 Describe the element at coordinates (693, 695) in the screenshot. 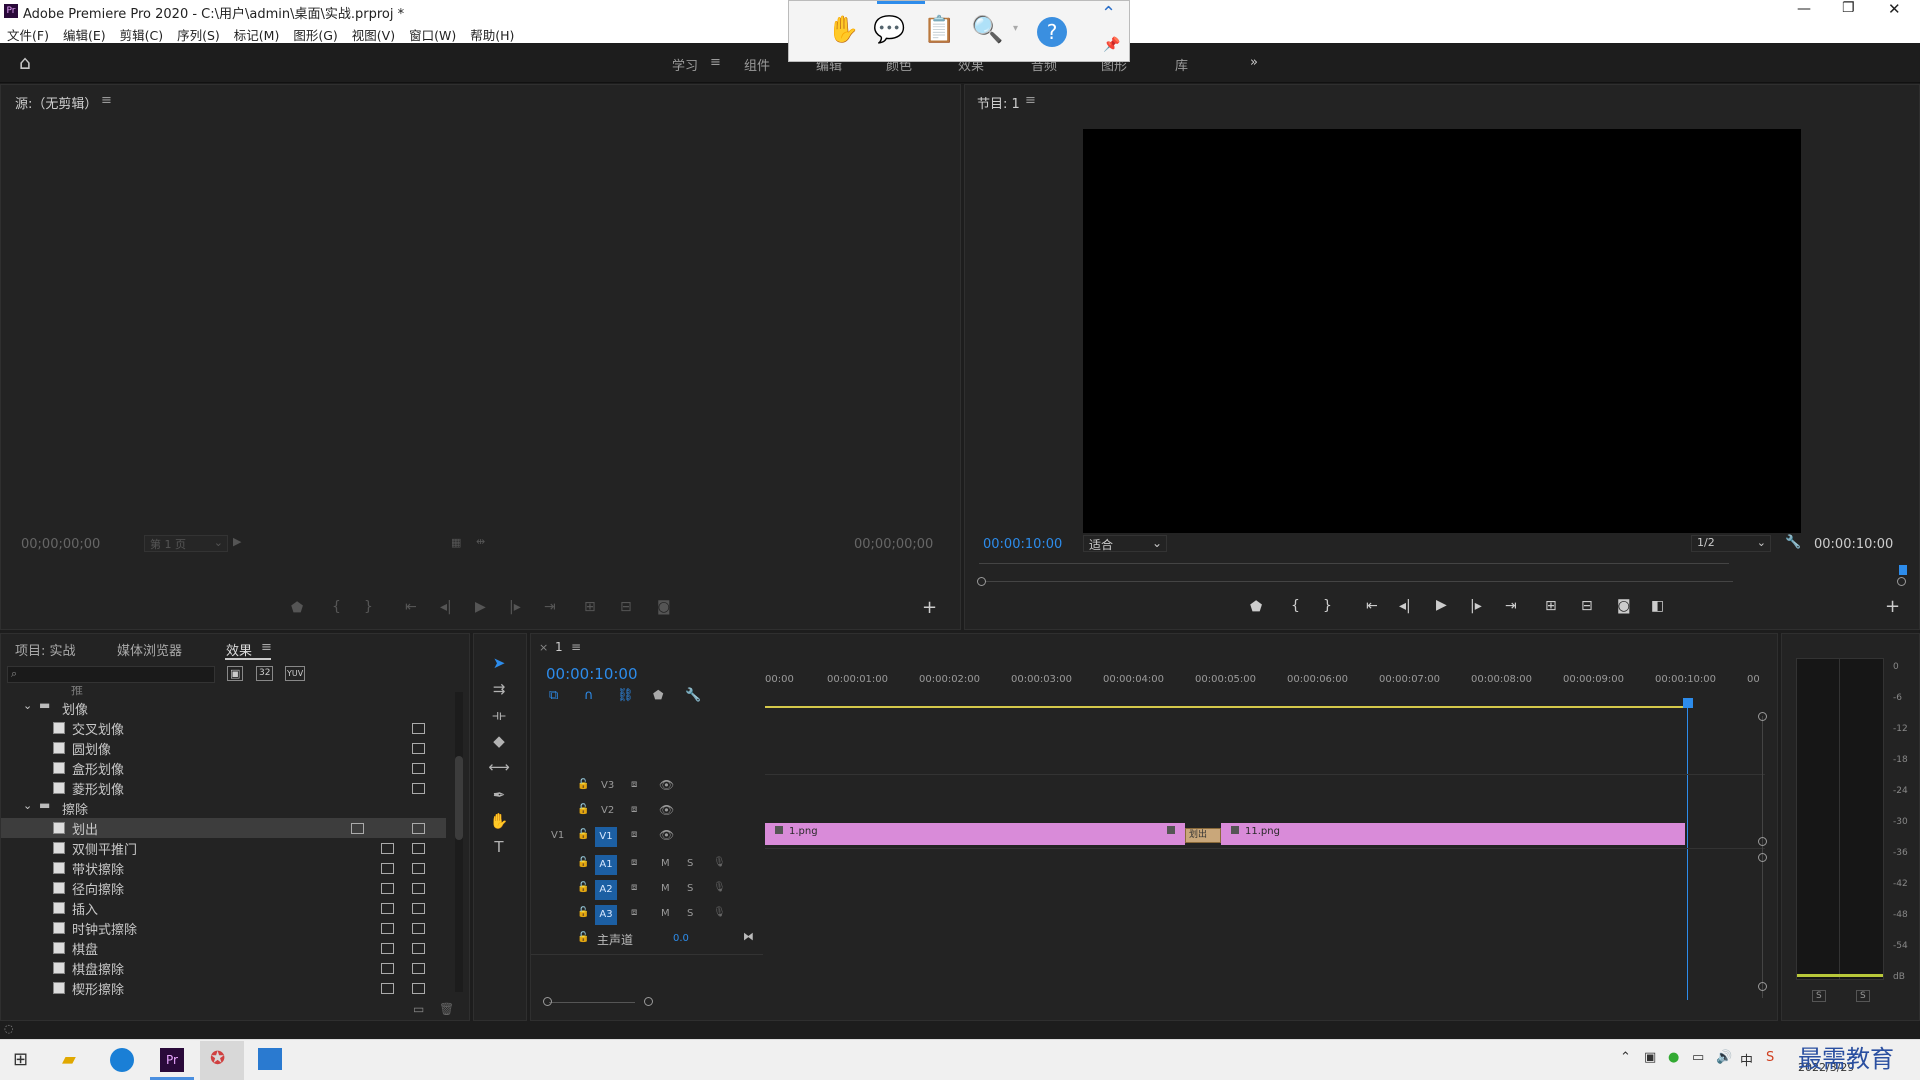

I see `timeline-settings-icon: 🔧` at that location.